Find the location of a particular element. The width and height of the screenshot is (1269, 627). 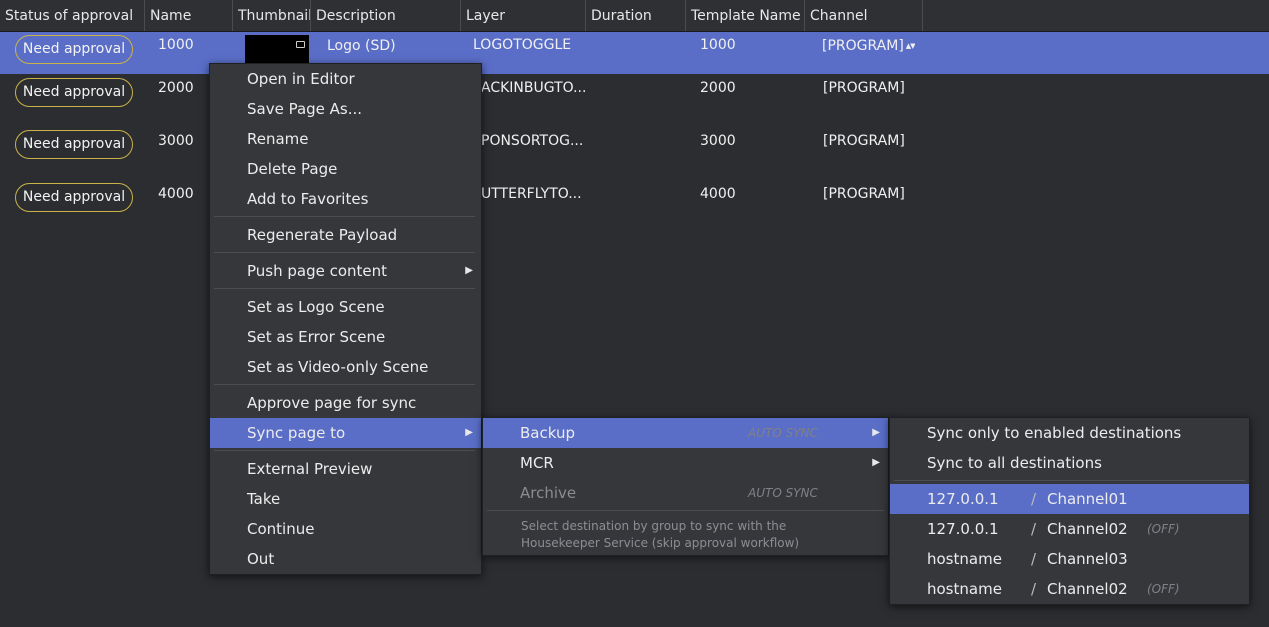

menu-item-label: Archive is located at coordinates (548, 493).